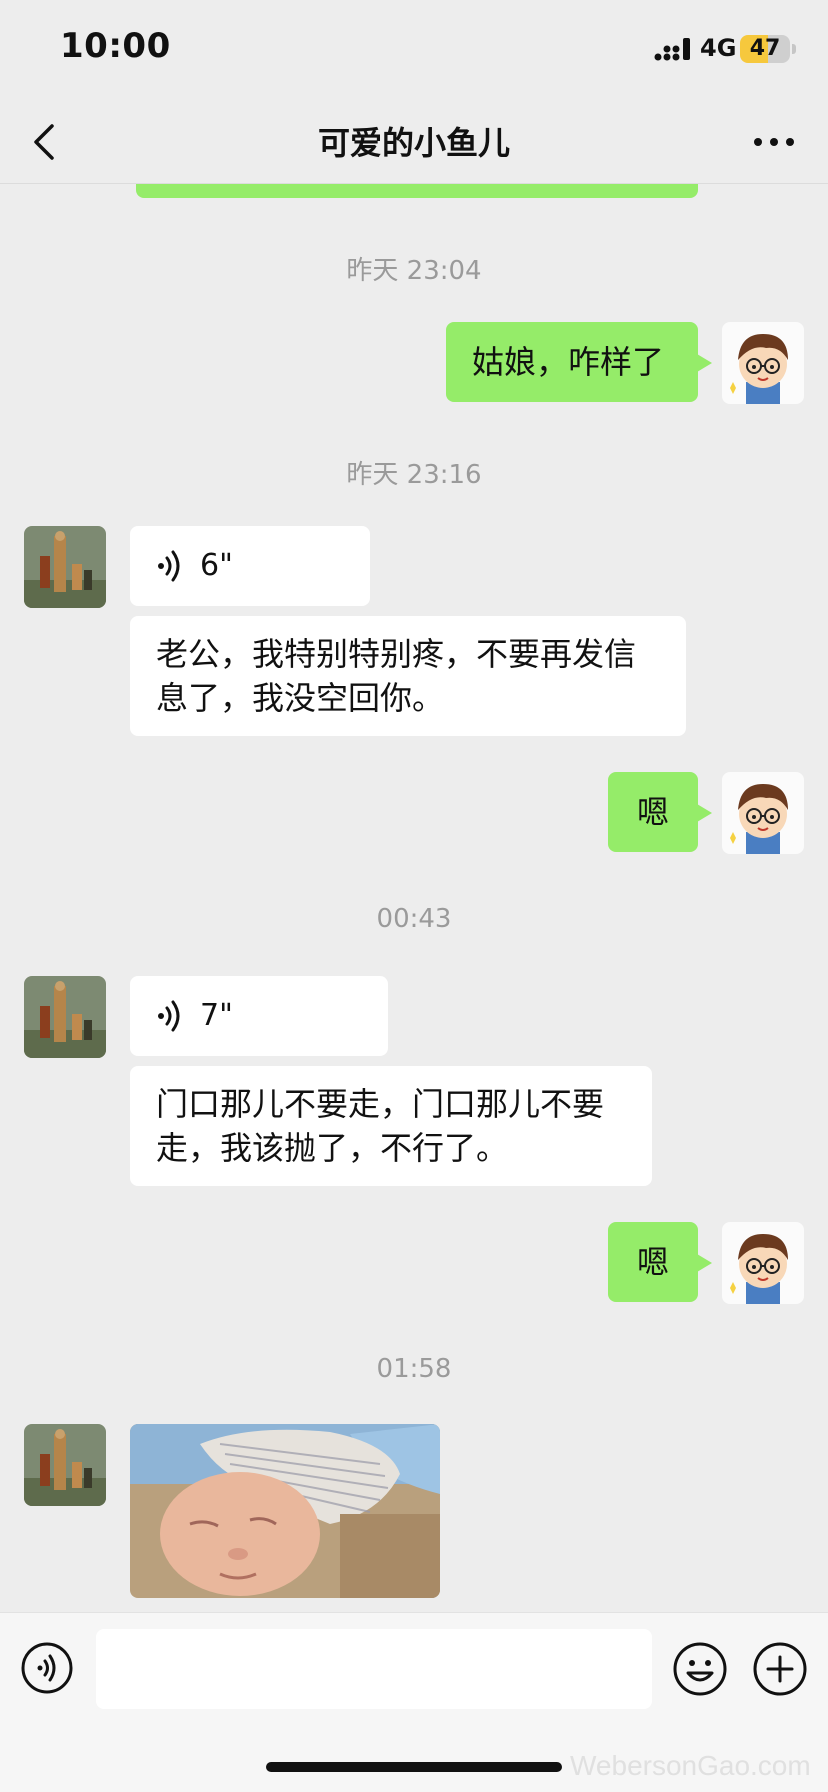 The image size is (828, 1792). What do you see at coordinates (794, 49) in the screenshot?
I see `battery-cap` at bounding box center [794, 49].